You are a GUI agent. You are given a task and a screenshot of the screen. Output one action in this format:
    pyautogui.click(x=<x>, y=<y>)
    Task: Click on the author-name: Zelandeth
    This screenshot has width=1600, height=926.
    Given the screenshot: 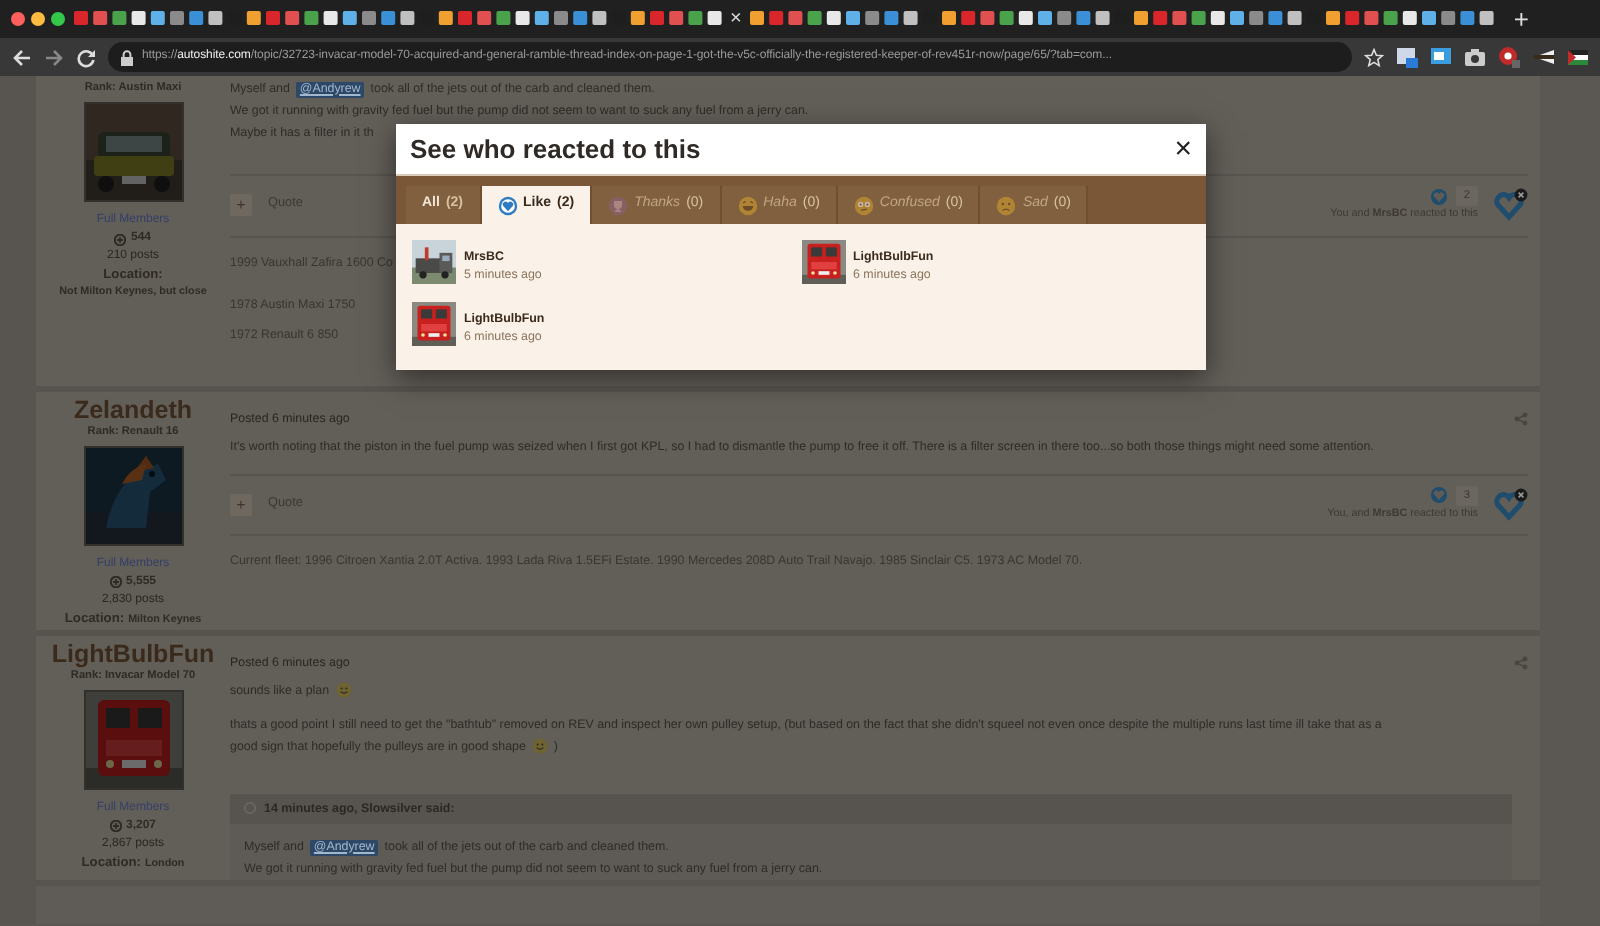 What is the action you would take?
    pyautogui.click(x=133, y=409)
    